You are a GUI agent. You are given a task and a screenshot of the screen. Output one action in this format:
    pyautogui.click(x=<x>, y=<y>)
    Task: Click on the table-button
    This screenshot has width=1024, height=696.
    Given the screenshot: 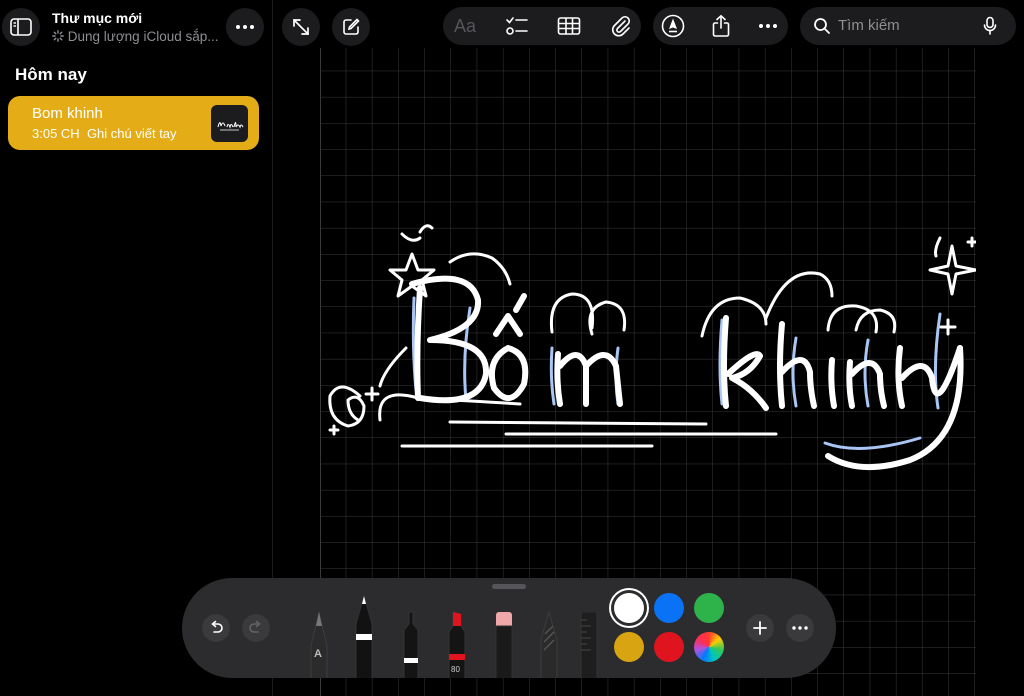 What is the action you would take?
    pyautogui.click(x=569, y=26)
    